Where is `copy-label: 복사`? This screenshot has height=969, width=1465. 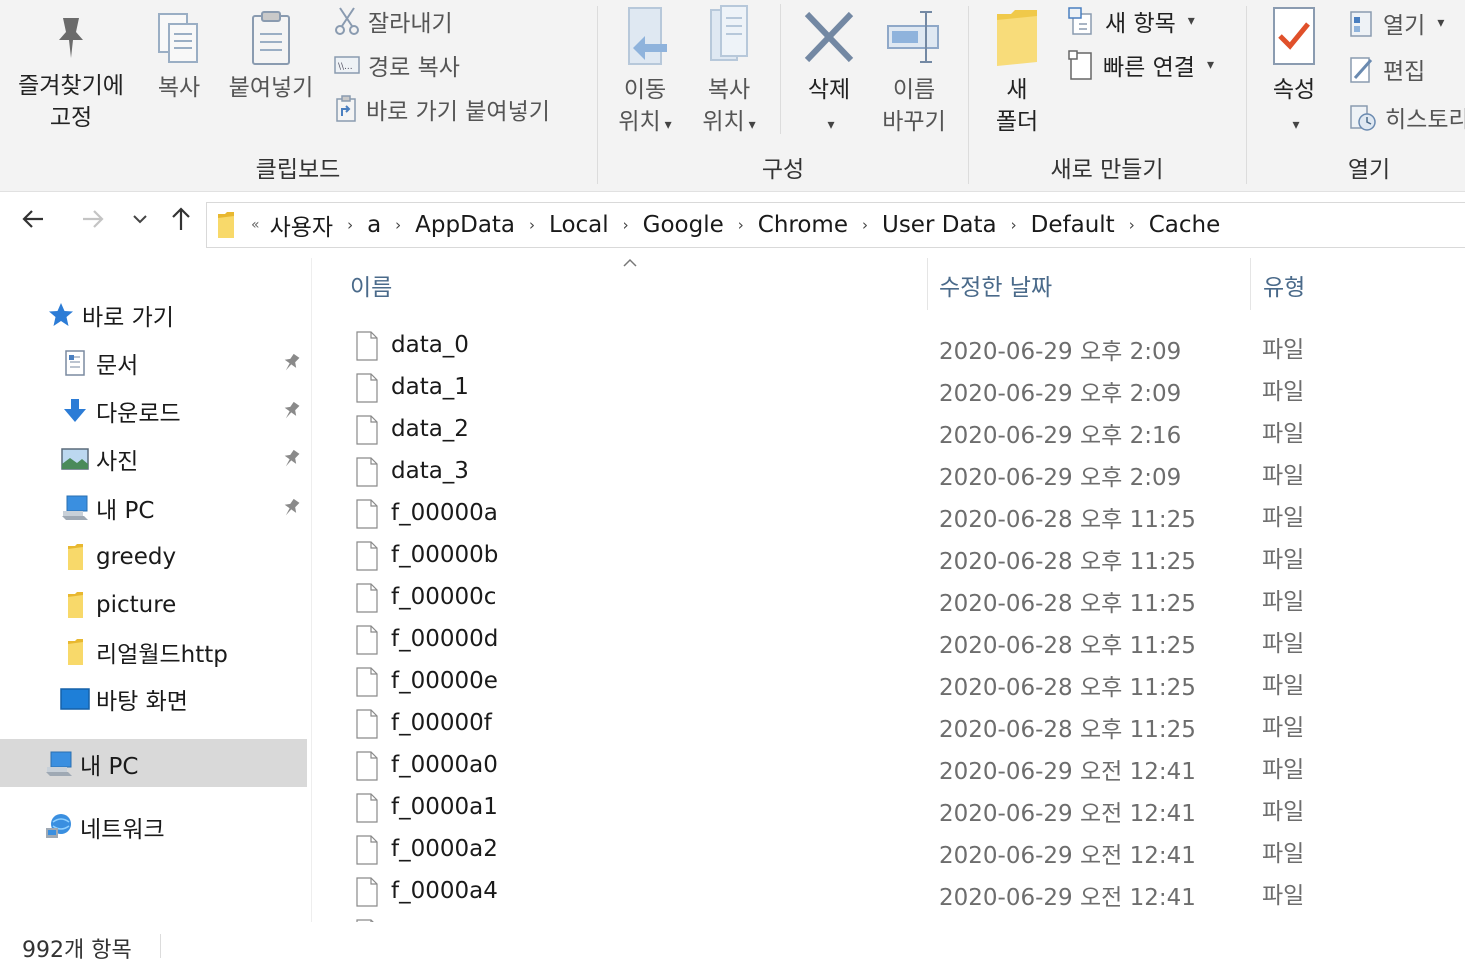
copy-label: 복사 is located at coordinates (179, 88).